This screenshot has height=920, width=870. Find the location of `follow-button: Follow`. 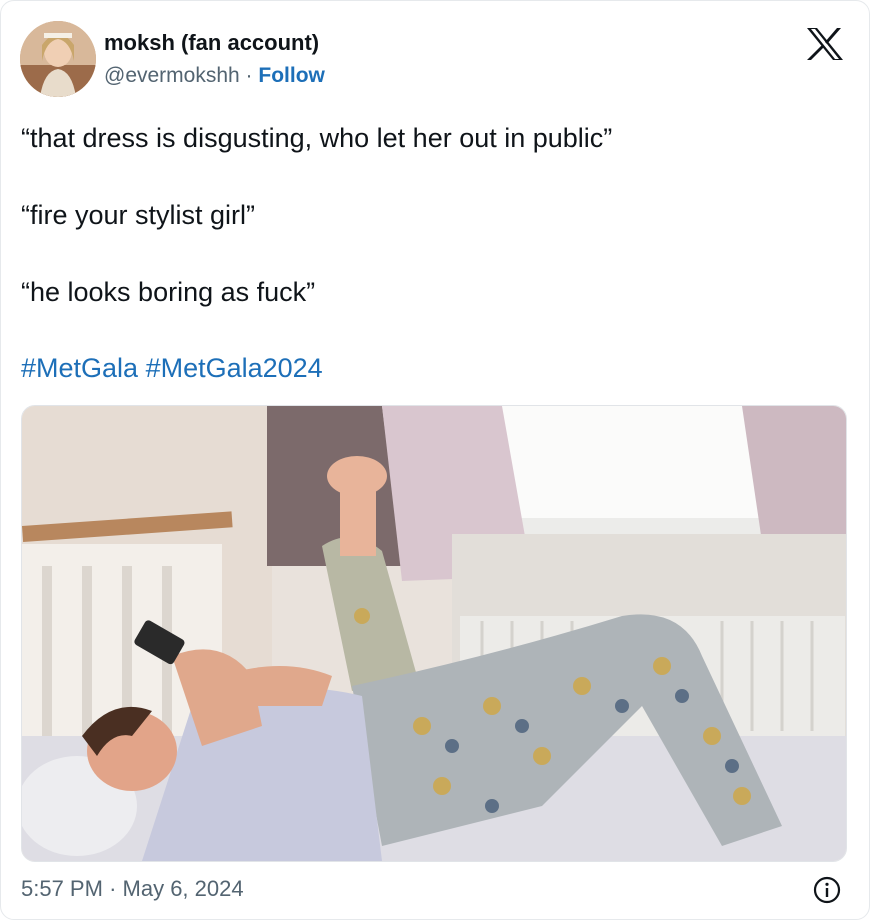

follow-button: Follow is located at coordinates (291, 75).